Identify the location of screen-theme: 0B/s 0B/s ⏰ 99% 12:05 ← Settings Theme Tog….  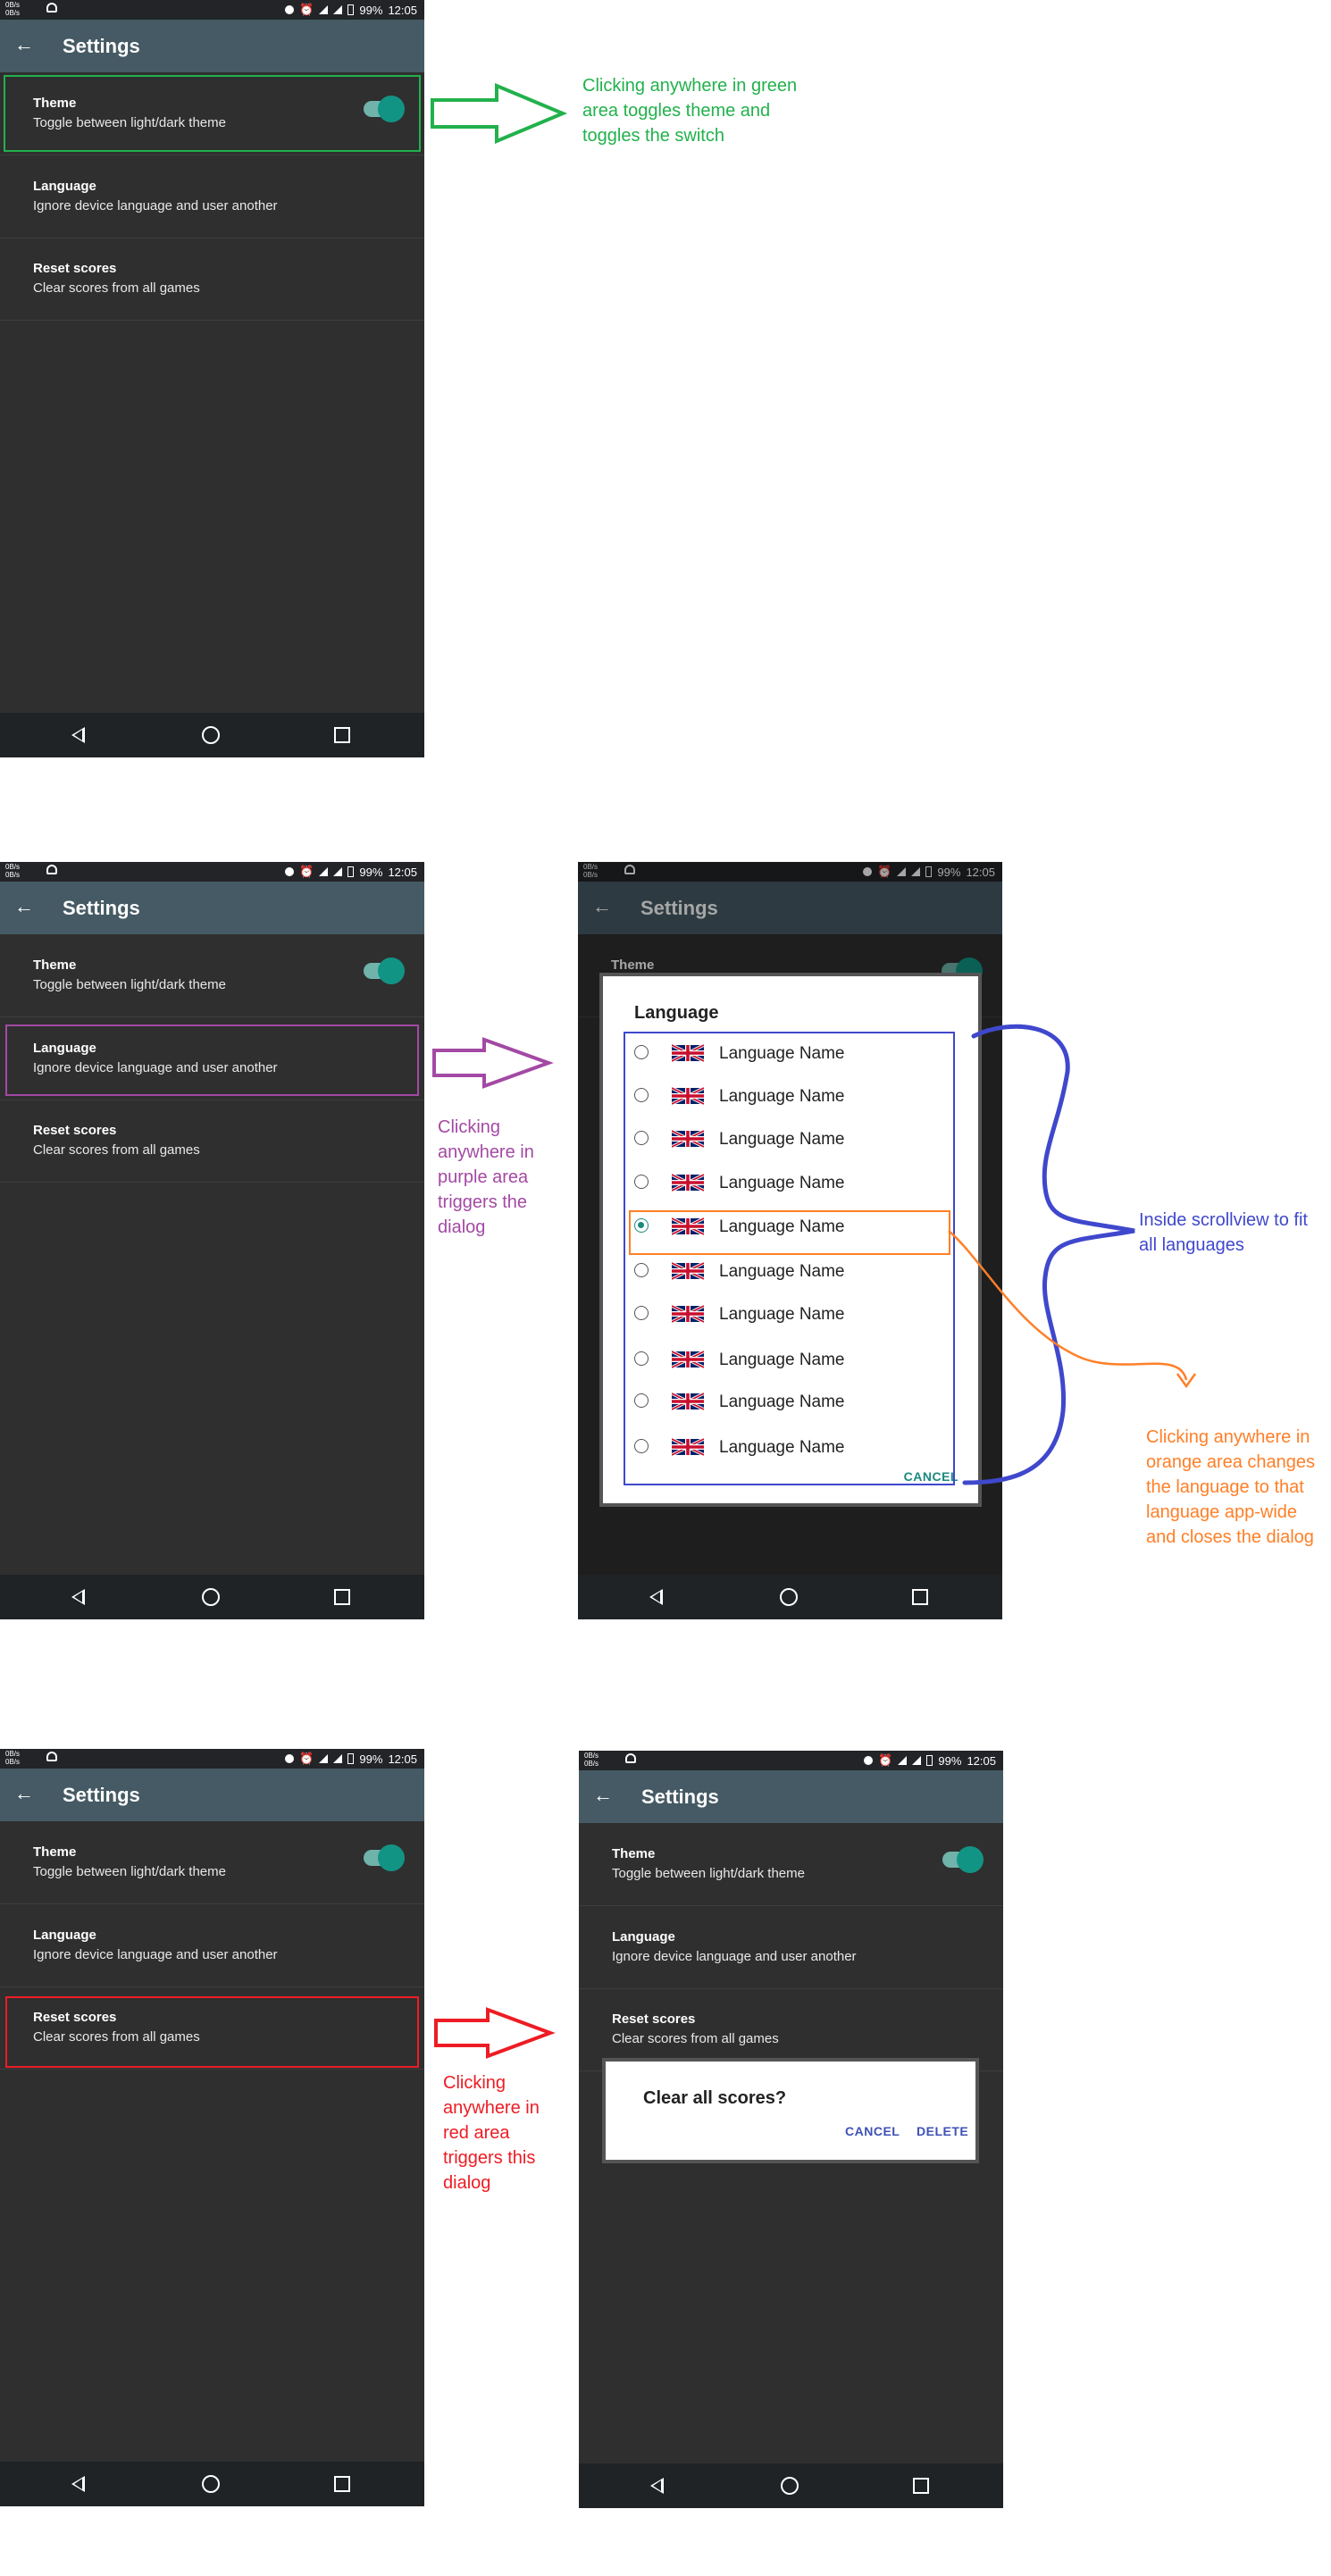
(212, 379).